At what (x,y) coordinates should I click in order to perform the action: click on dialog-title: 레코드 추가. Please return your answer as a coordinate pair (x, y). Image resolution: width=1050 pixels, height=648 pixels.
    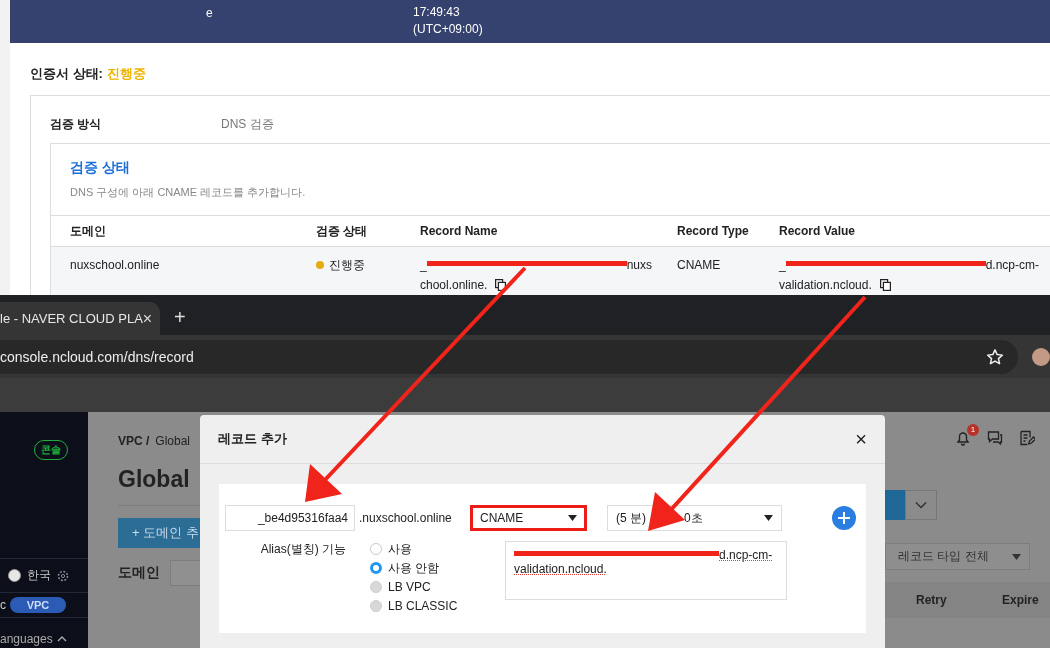
    Looking at the image, I should click on (252, 439).